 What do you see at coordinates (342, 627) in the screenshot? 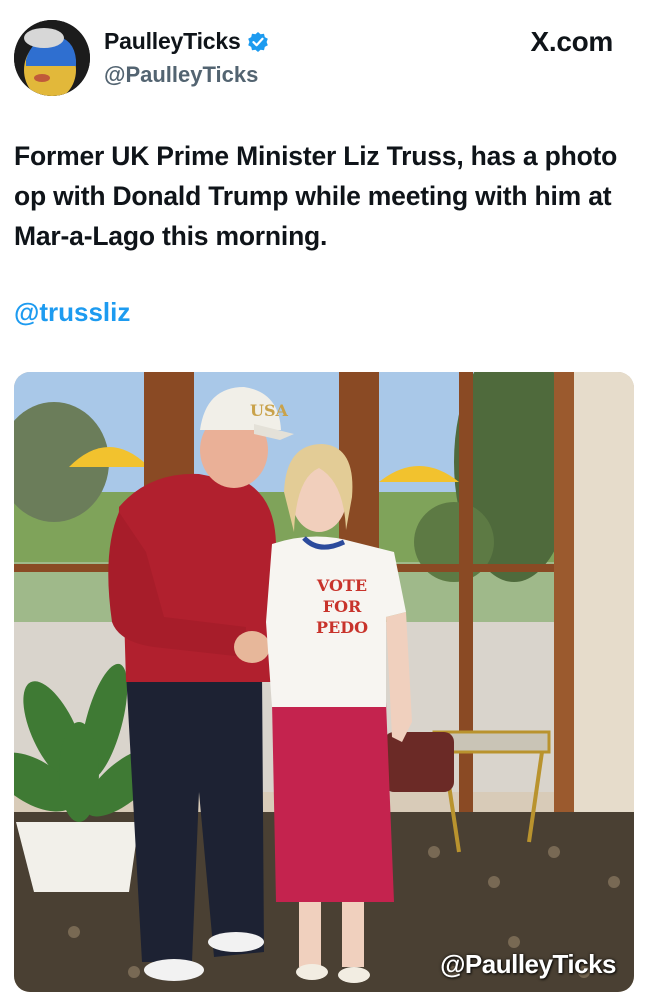
I see `shirt-line-3: PEDO` at bounding box center [342, 627].